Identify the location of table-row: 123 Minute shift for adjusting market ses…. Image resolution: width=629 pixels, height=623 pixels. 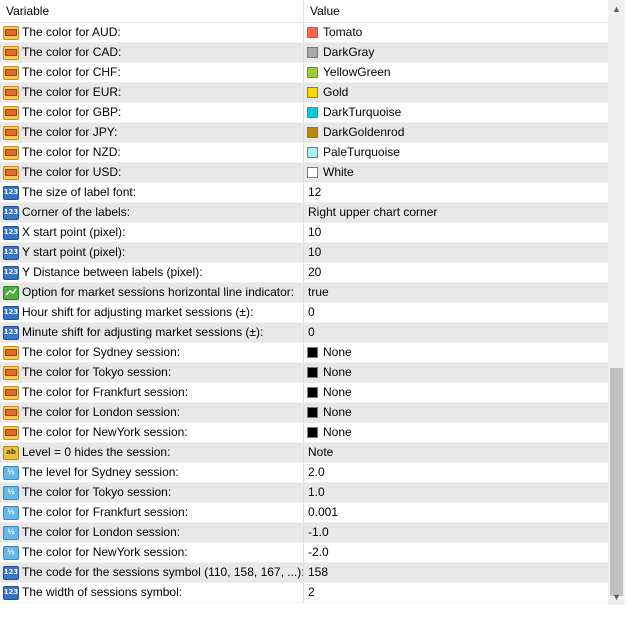
(304, 333).